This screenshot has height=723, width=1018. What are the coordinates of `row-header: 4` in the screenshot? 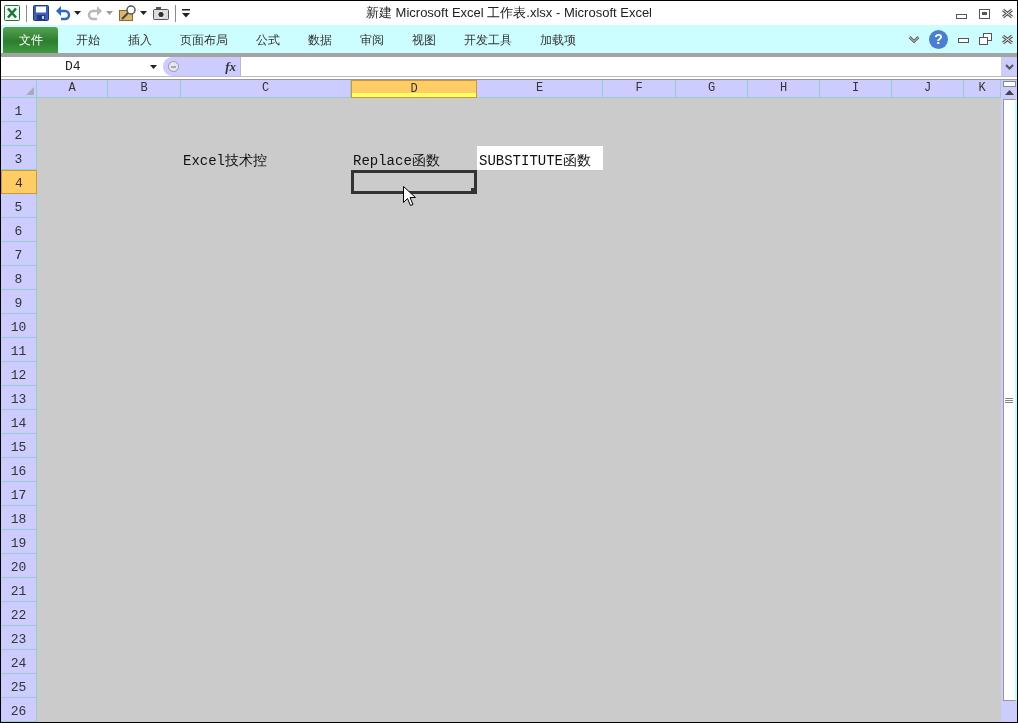 It's located at (19, 182).